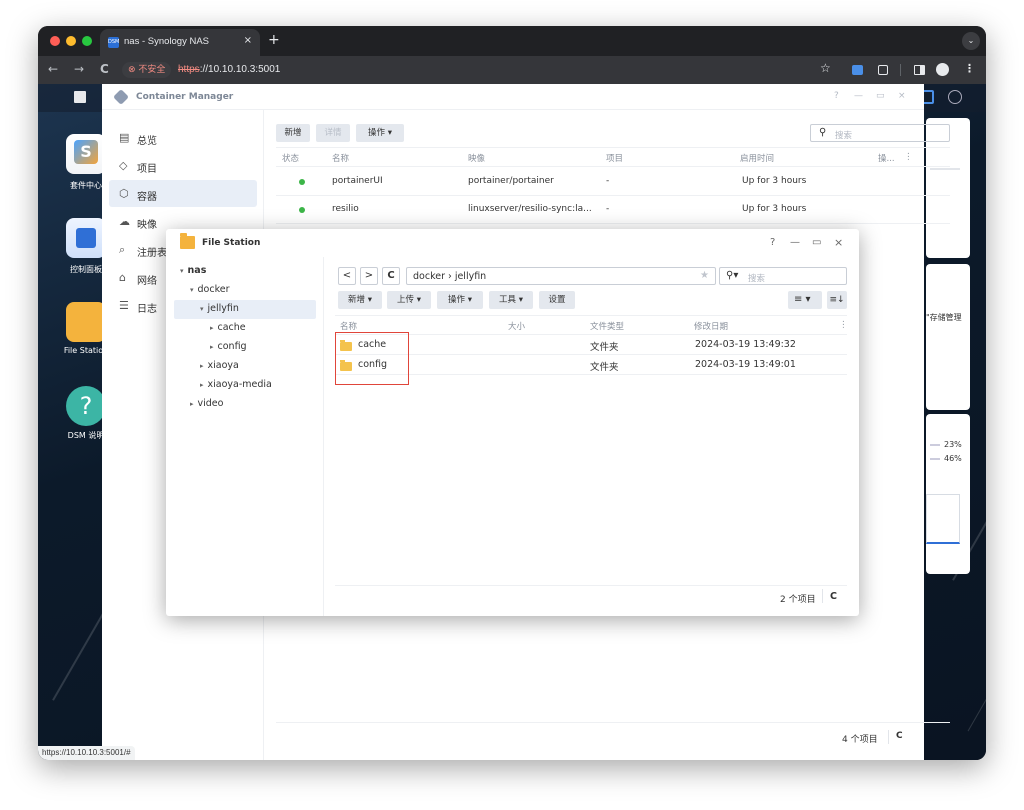 This screenshot has height=810, width=1024. What do you see at coordinates (293, 133) in the screenshot?
I see `add-container-button: 新增` at bounding box center [293, 133].